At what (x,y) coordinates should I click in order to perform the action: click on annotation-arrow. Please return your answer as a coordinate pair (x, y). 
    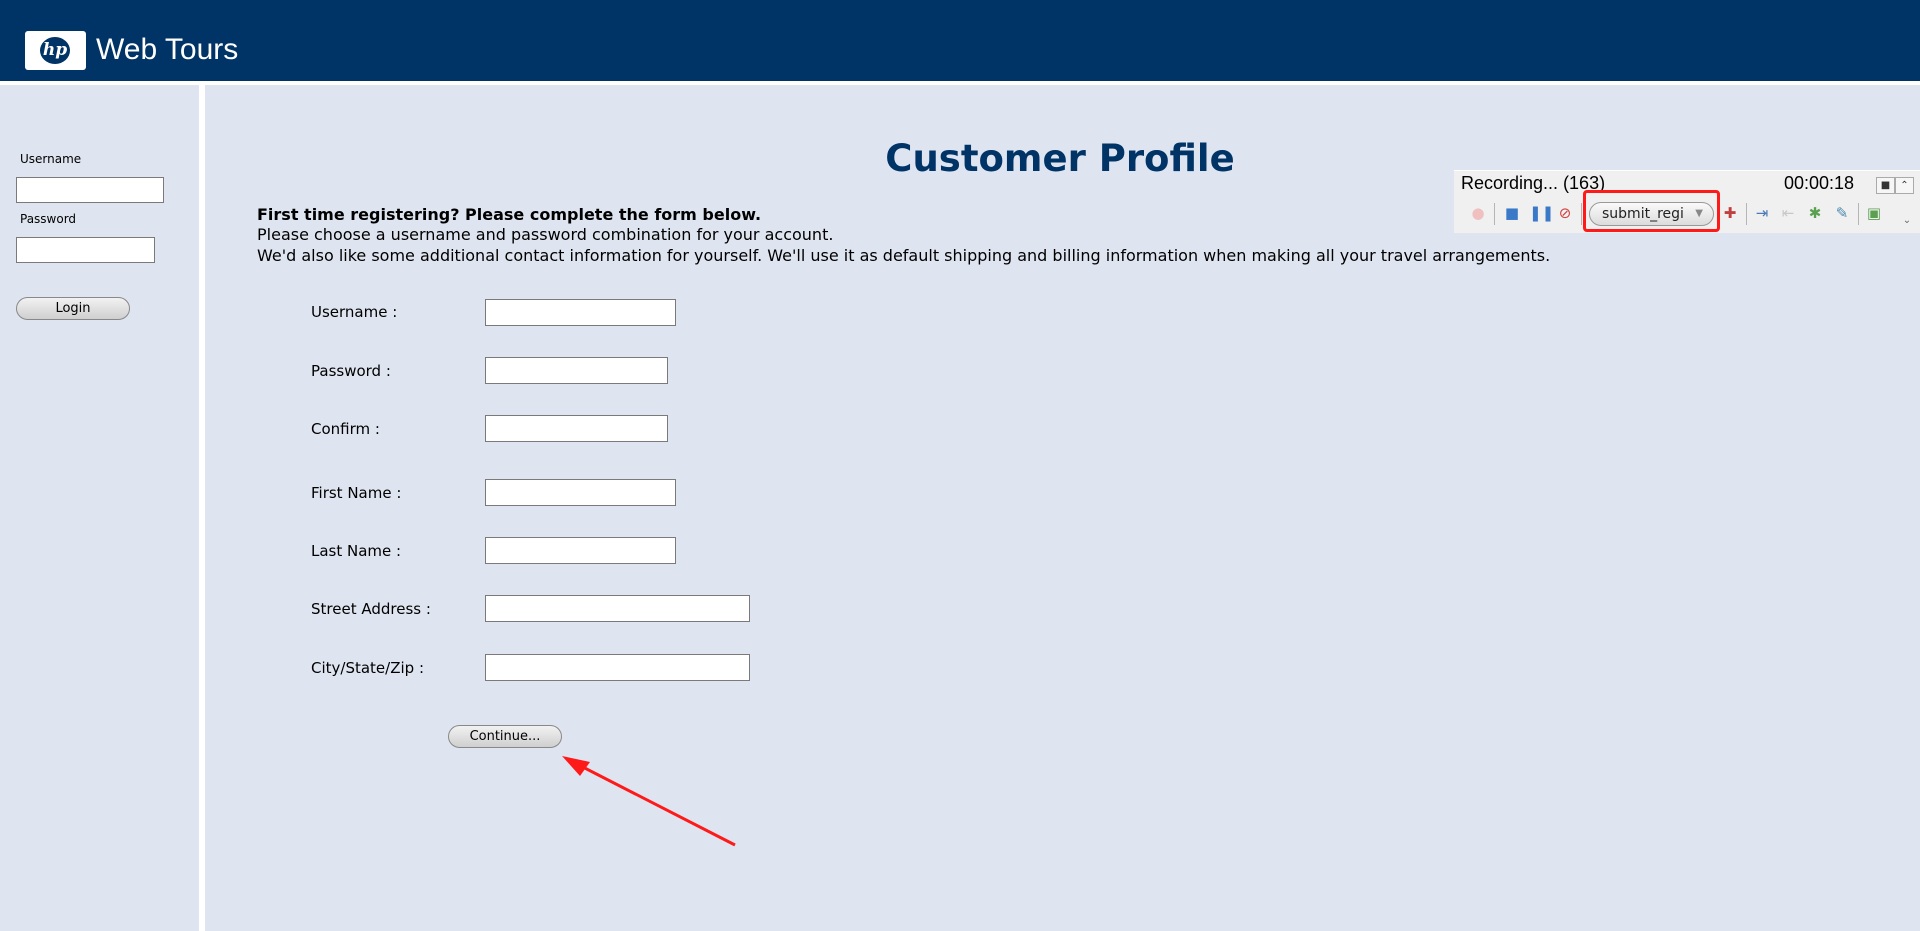
    Looking at the image, I should click on (649, 801).